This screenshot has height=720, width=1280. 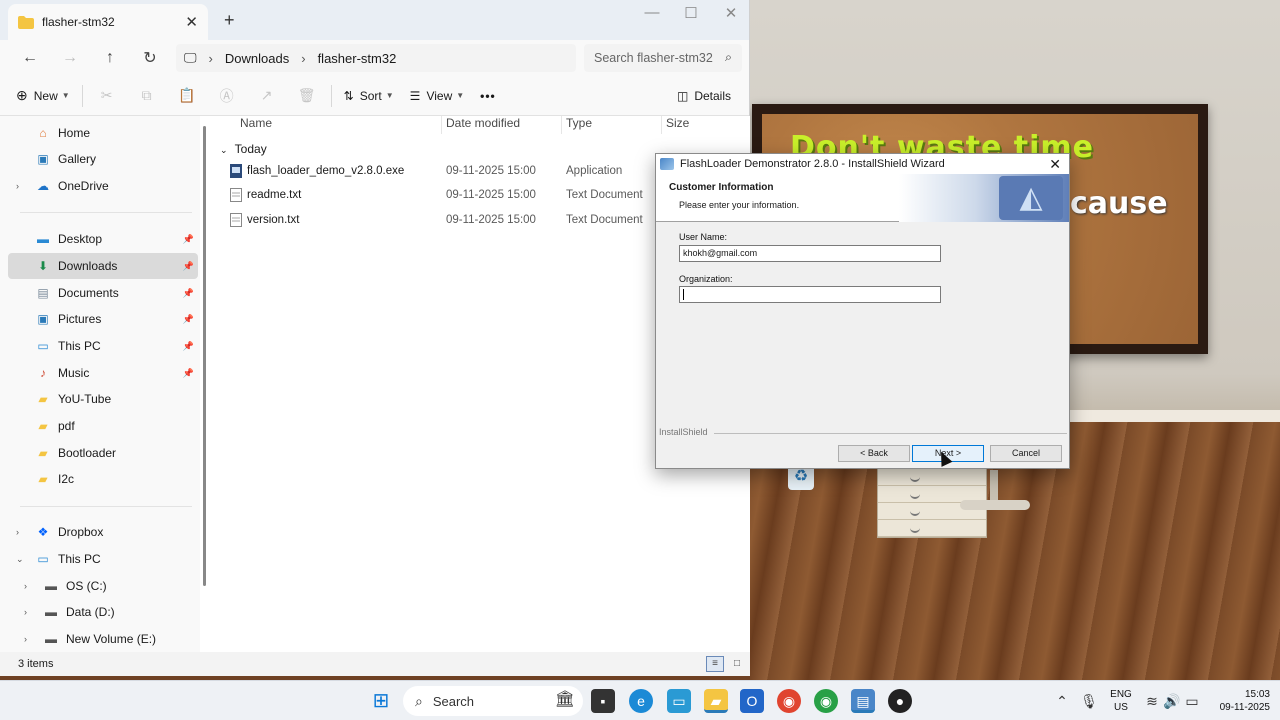 What do you see at coordinates (716, 701) in the screenshot?
I see `file-explorer-icon: ▰` at bounding box center [716, 701].